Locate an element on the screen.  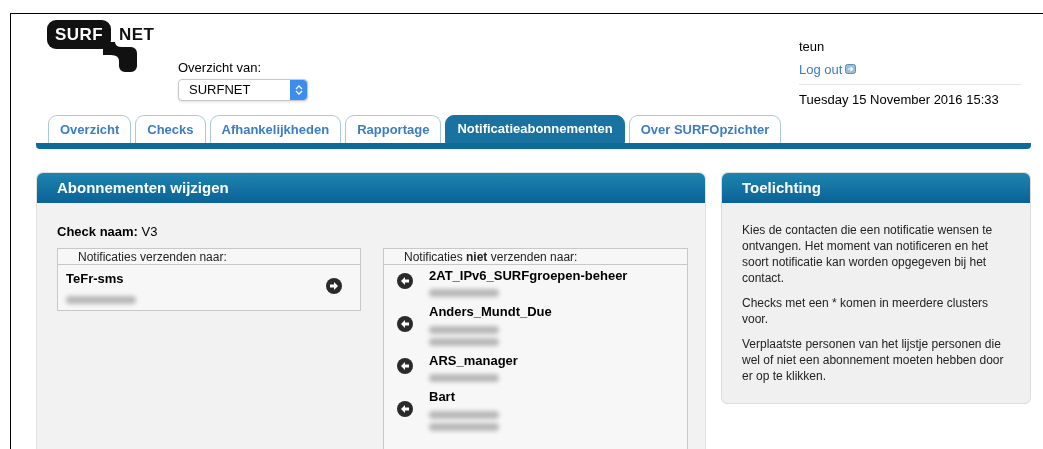
contact-name: TeFr-sms is located at coordinates (95, 278).